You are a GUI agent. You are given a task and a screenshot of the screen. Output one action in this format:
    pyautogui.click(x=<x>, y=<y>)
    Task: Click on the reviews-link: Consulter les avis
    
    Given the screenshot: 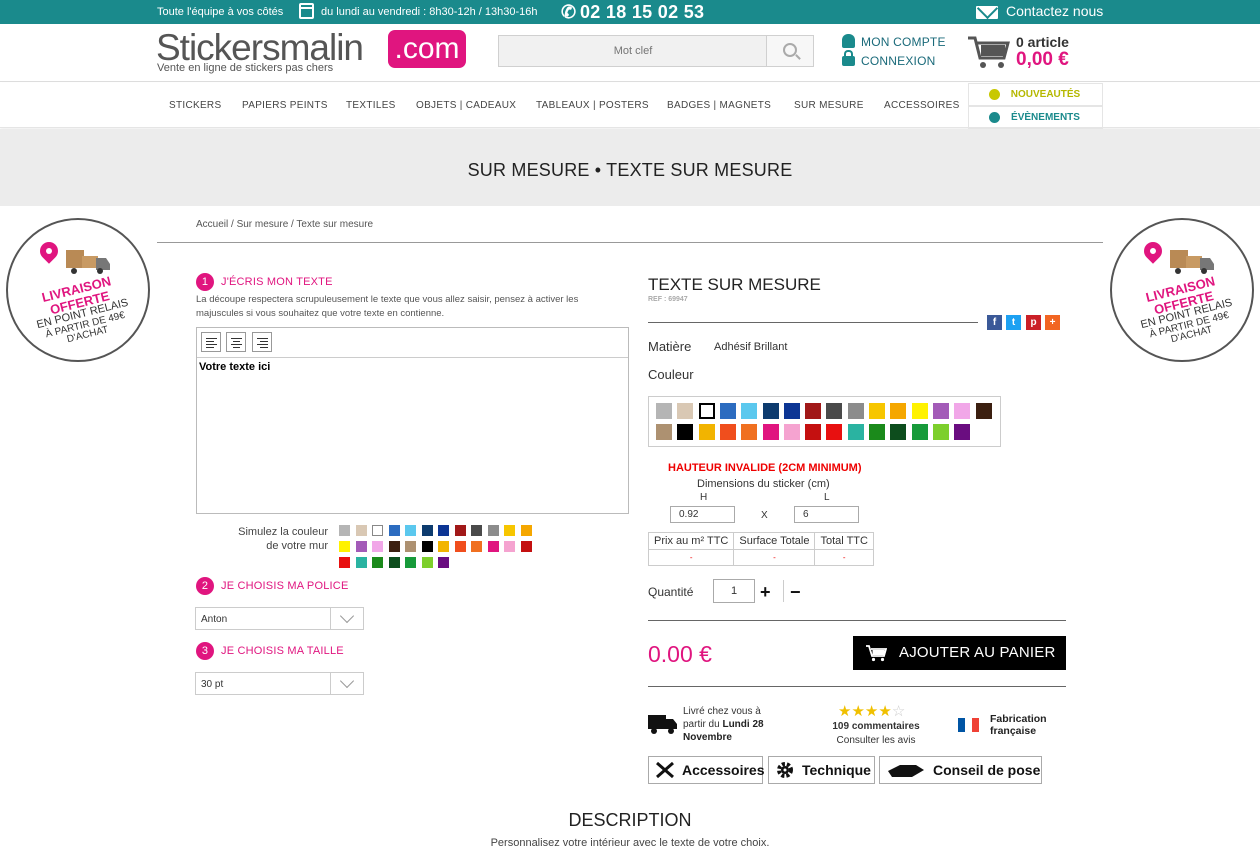 What is the action you would take?
    pyautogui.click(x=876, y=741)
    